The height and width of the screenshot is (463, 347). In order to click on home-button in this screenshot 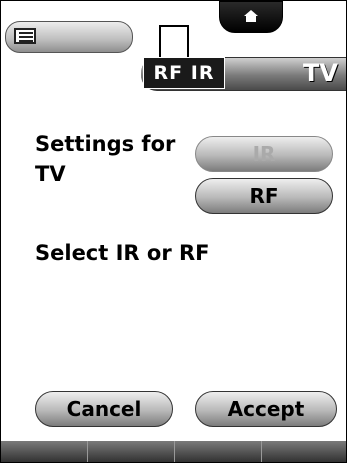, I will do `click(251, 17)`.